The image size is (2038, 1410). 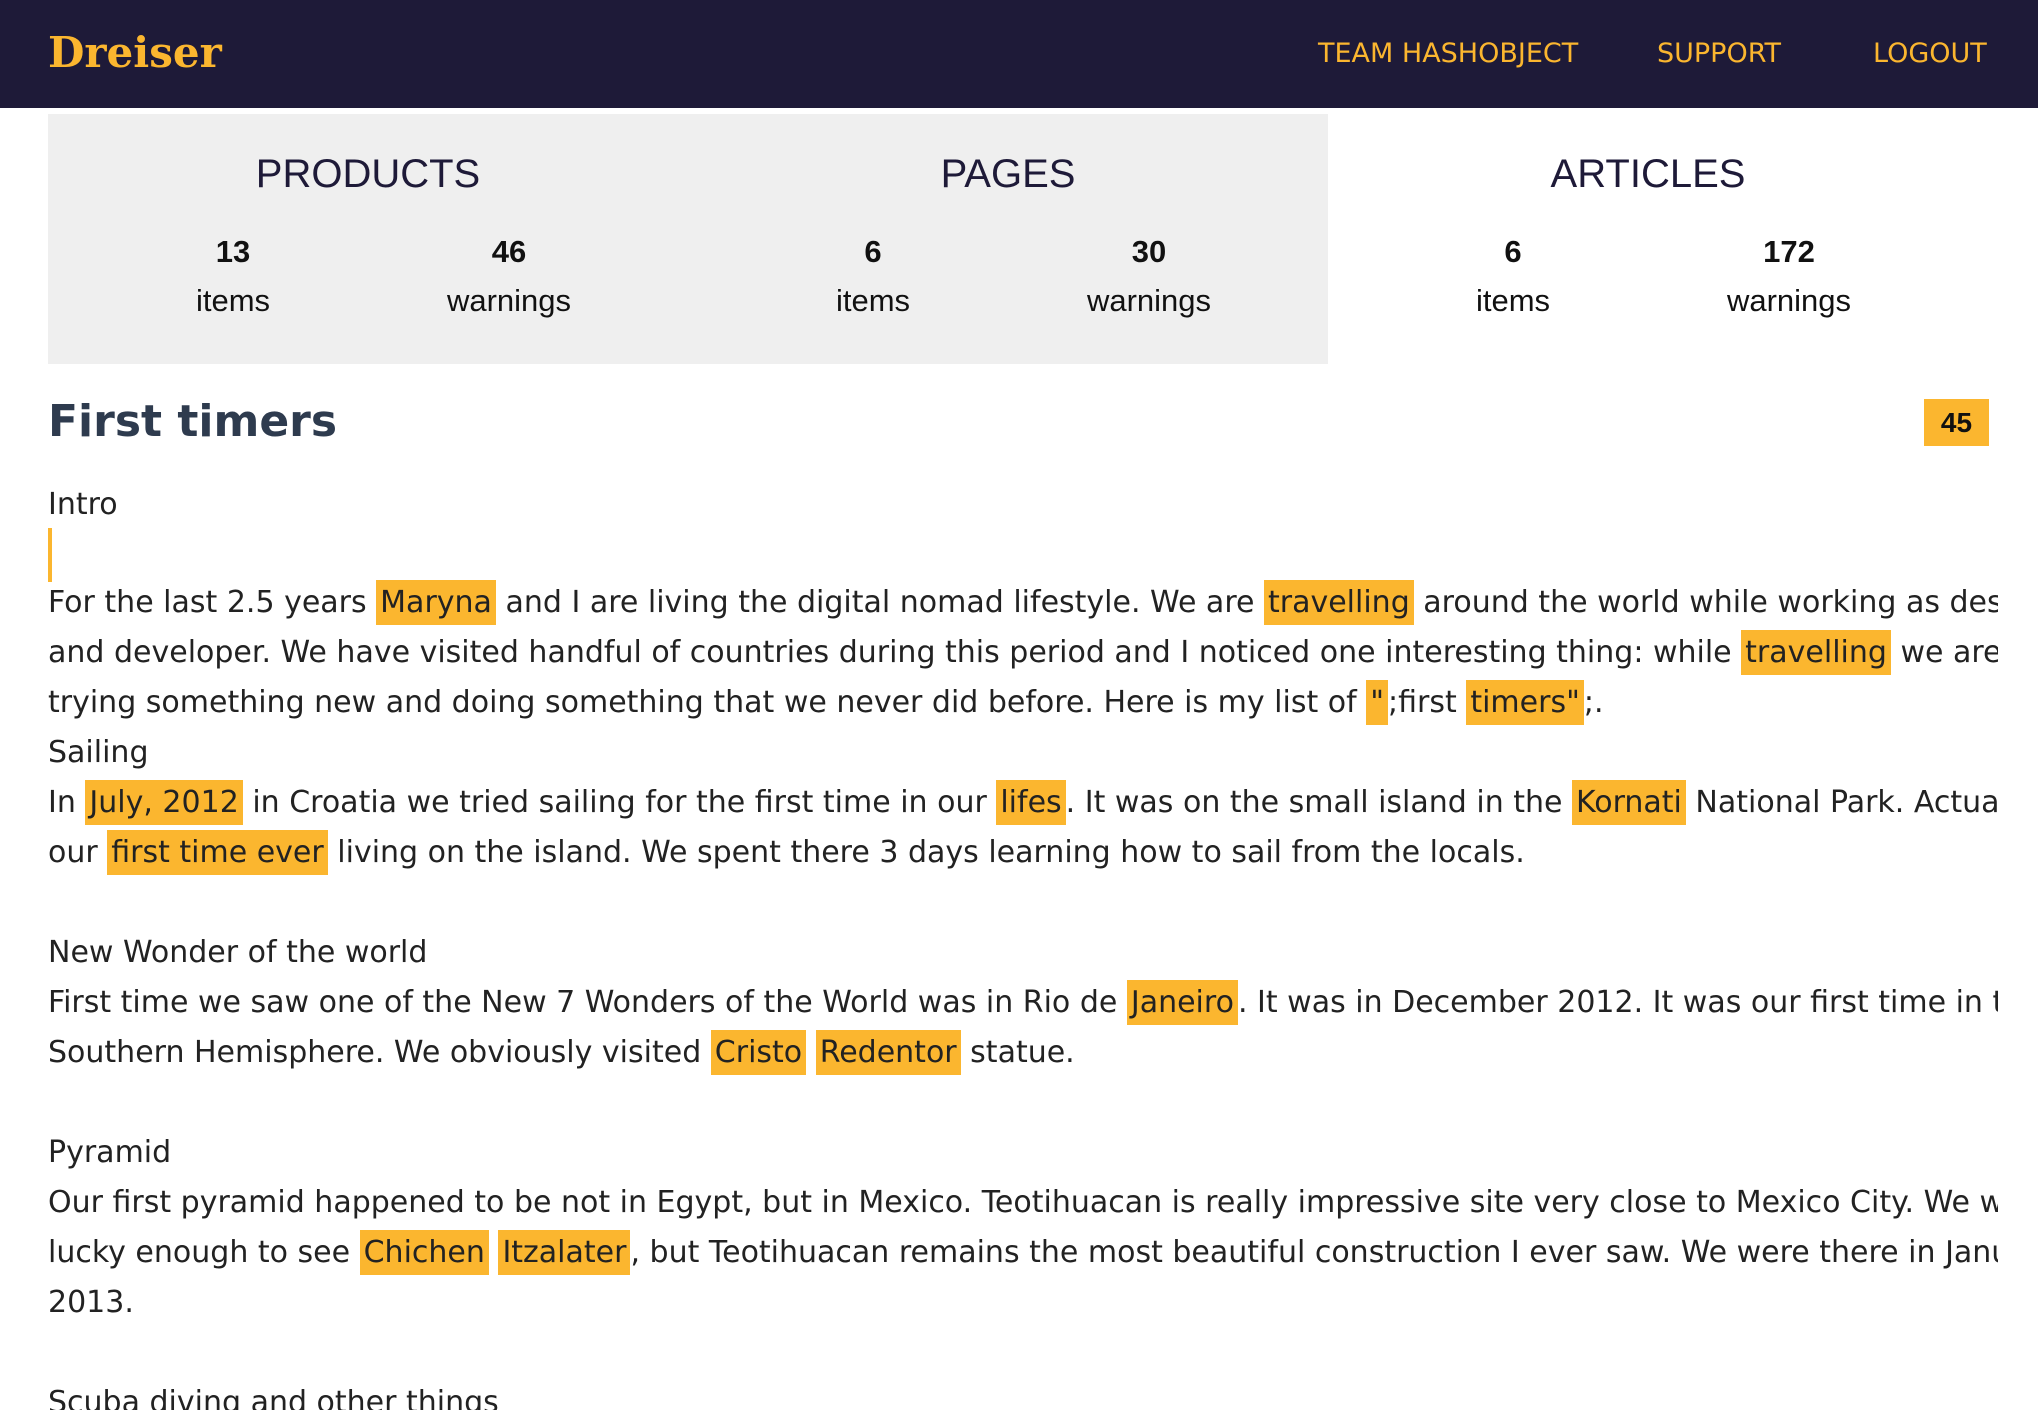 What do you see at coordinates (1427, 702) in the screenshot?
I see `article-text: ;first` at bounding box center [1427, 702].